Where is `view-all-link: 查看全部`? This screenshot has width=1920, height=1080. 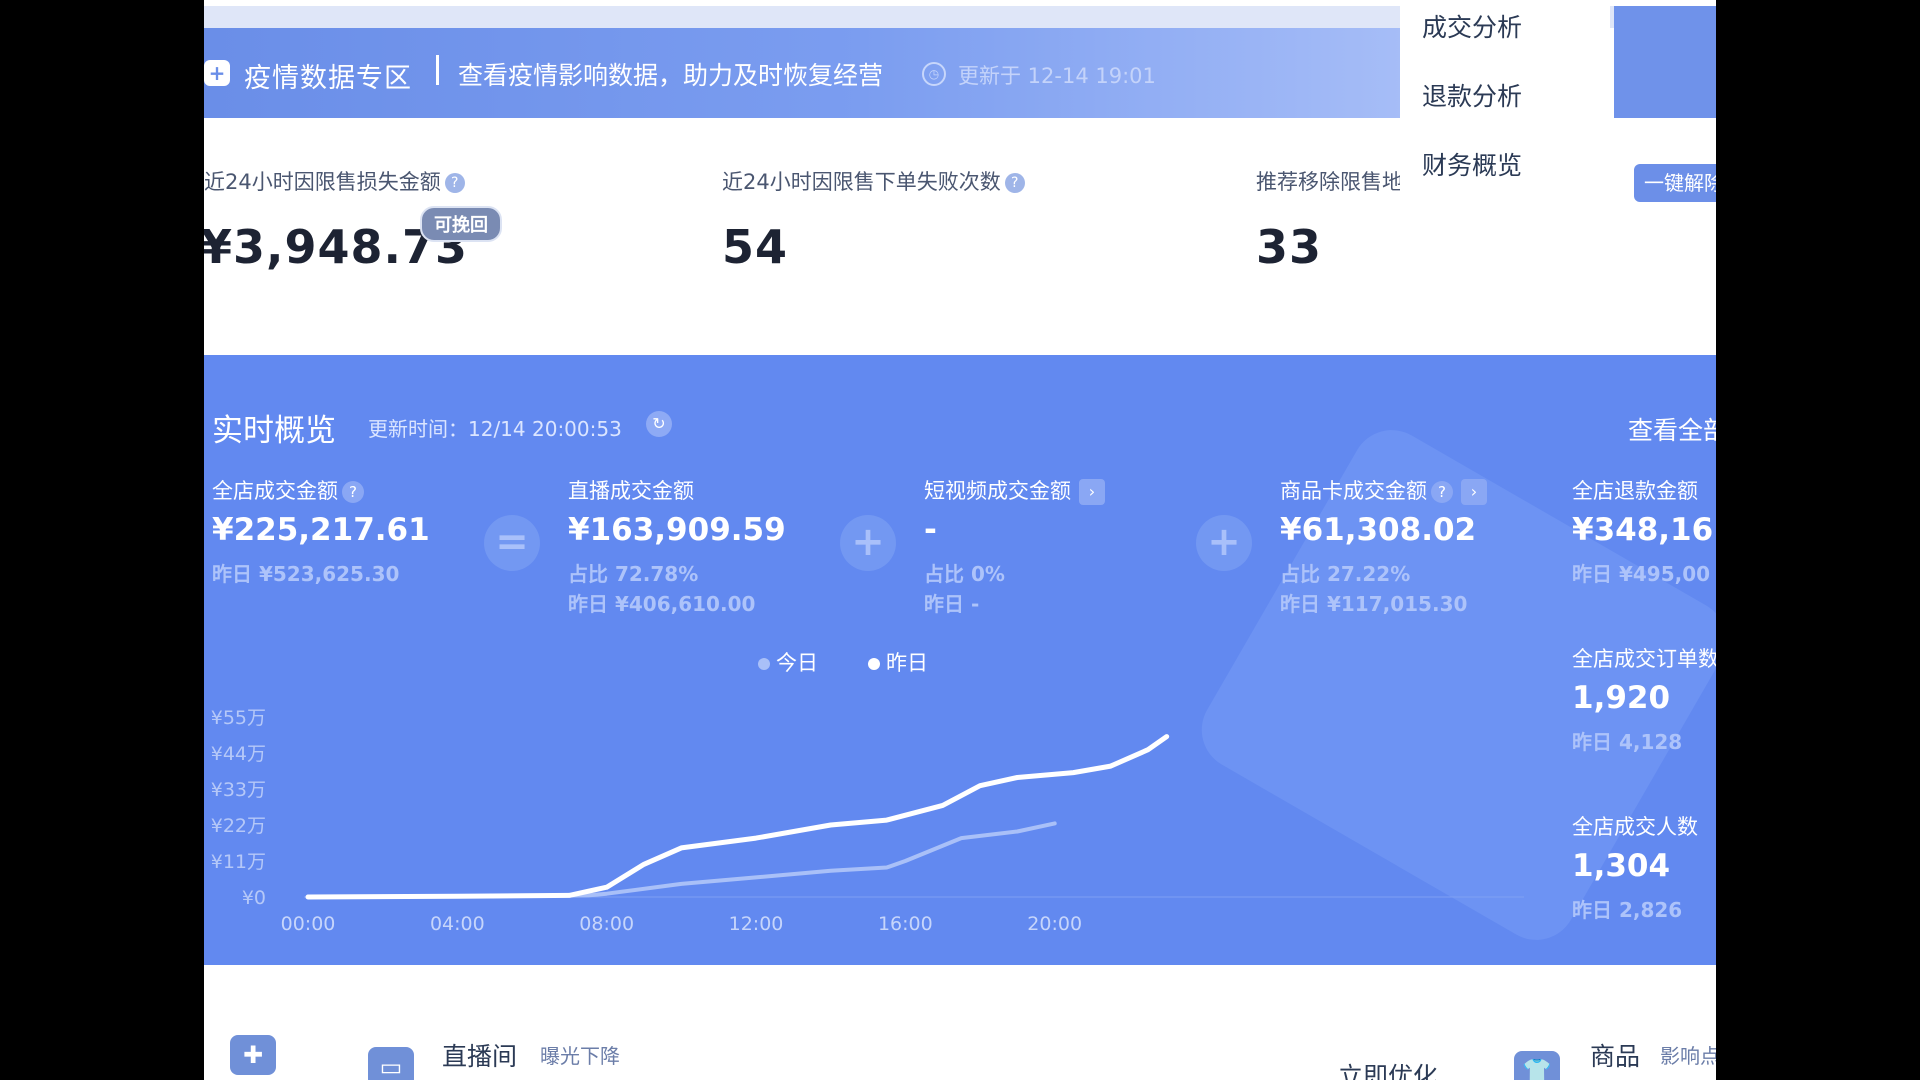
view-all-link: 查看全部 is located at coordinates (1672, 429).